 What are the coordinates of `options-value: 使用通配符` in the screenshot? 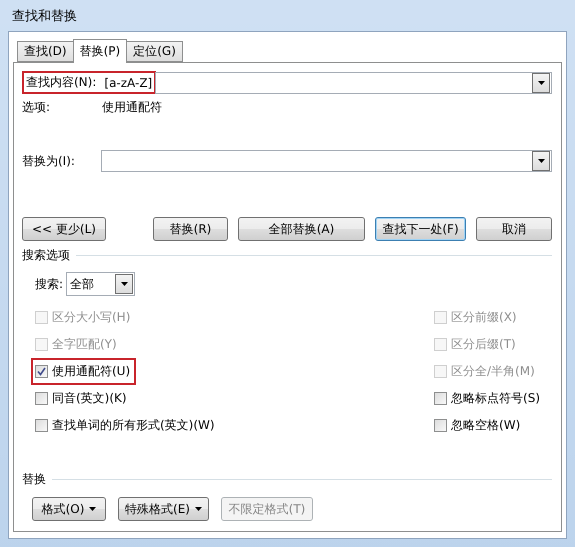 It's located at (132, 107).